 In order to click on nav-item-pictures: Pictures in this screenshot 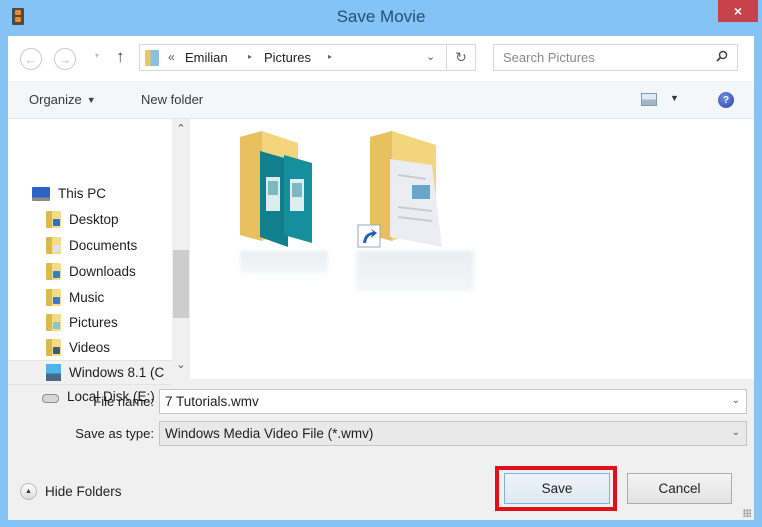, I will do `click(90, 322)`.